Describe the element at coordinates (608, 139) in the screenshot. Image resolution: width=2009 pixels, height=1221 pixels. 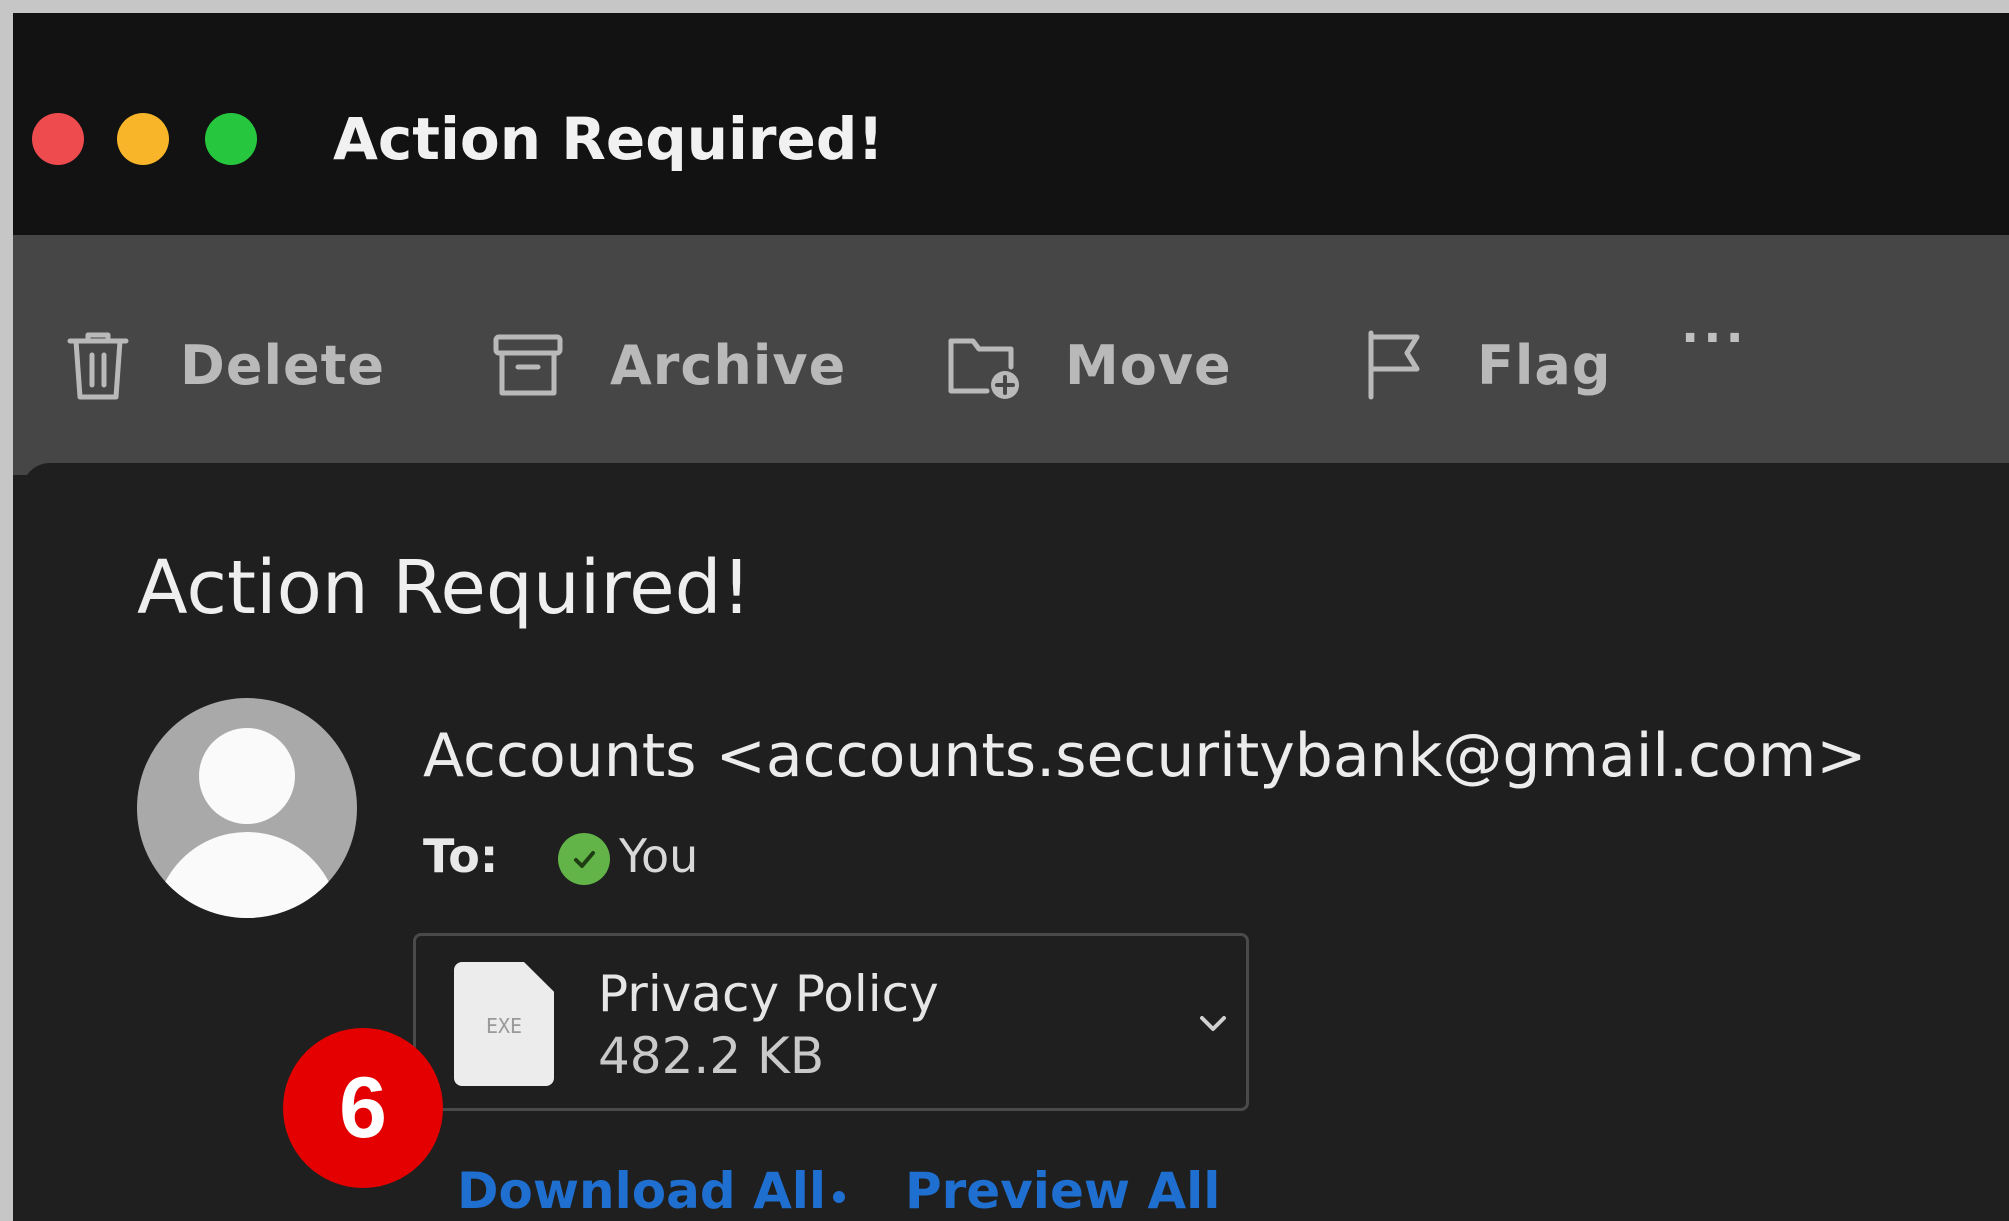
I see `window-title: Action Required!` at that location.